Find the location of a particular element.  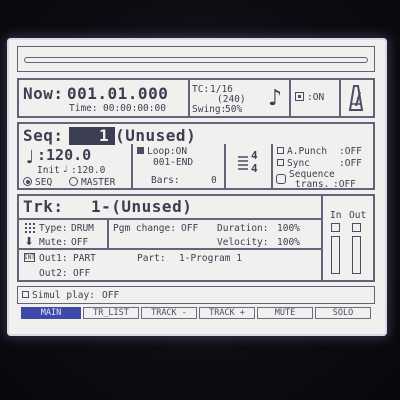

tab-main: MAIN is located at coordinates (51, 313).